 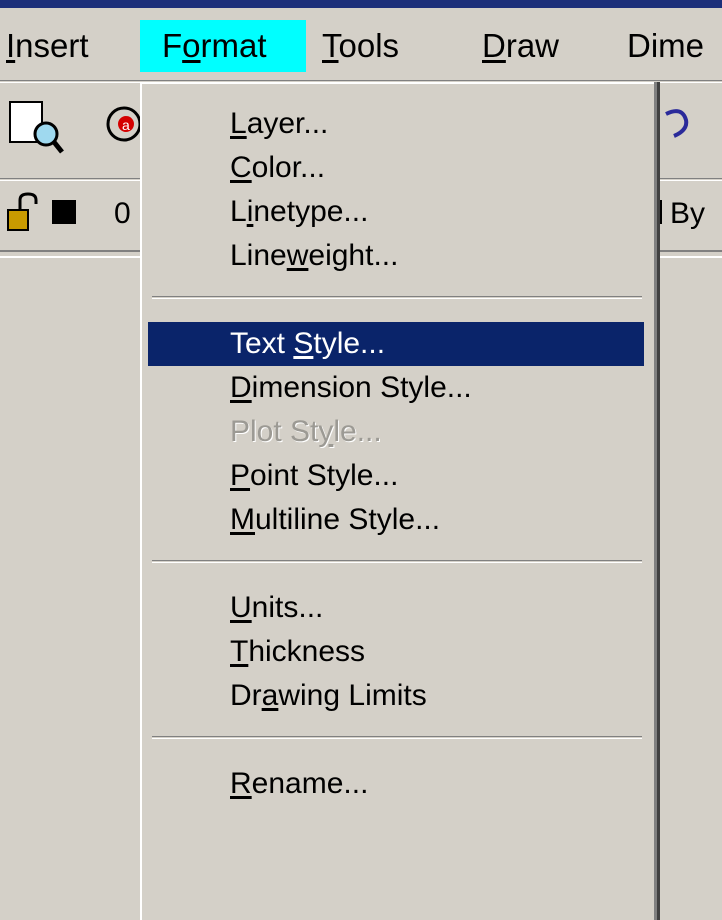 I want to click on menu-tools: Tools, so click(x=382, y=46).